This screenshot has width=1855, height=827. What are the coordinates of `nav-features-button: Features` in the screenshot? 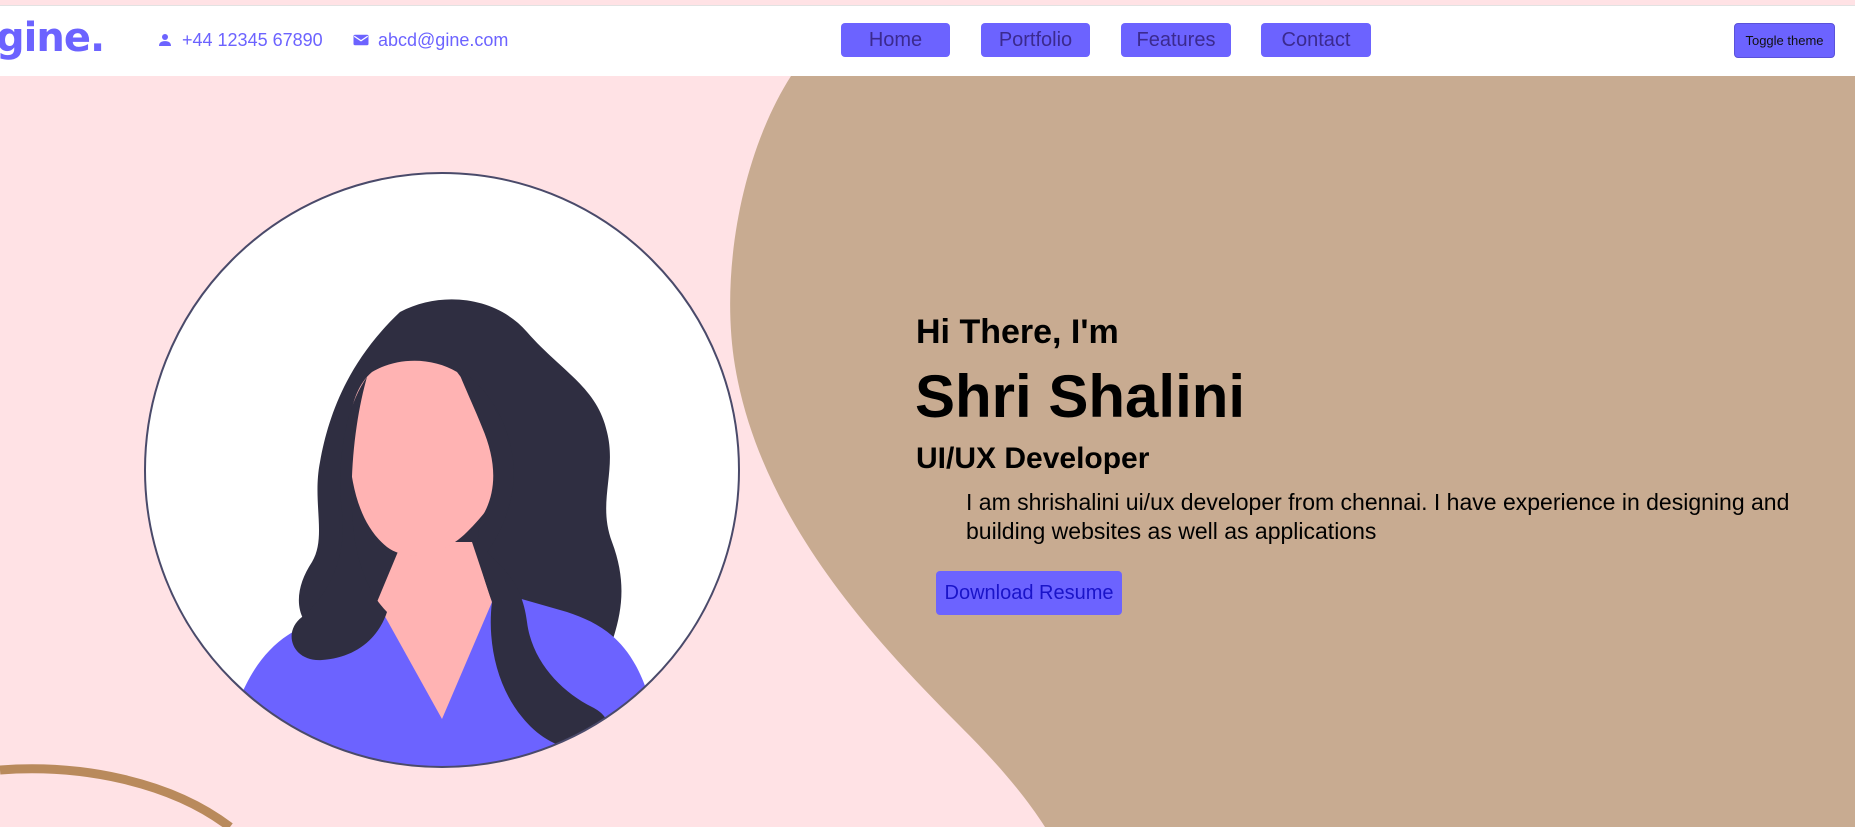 It's located at (1176, 40).